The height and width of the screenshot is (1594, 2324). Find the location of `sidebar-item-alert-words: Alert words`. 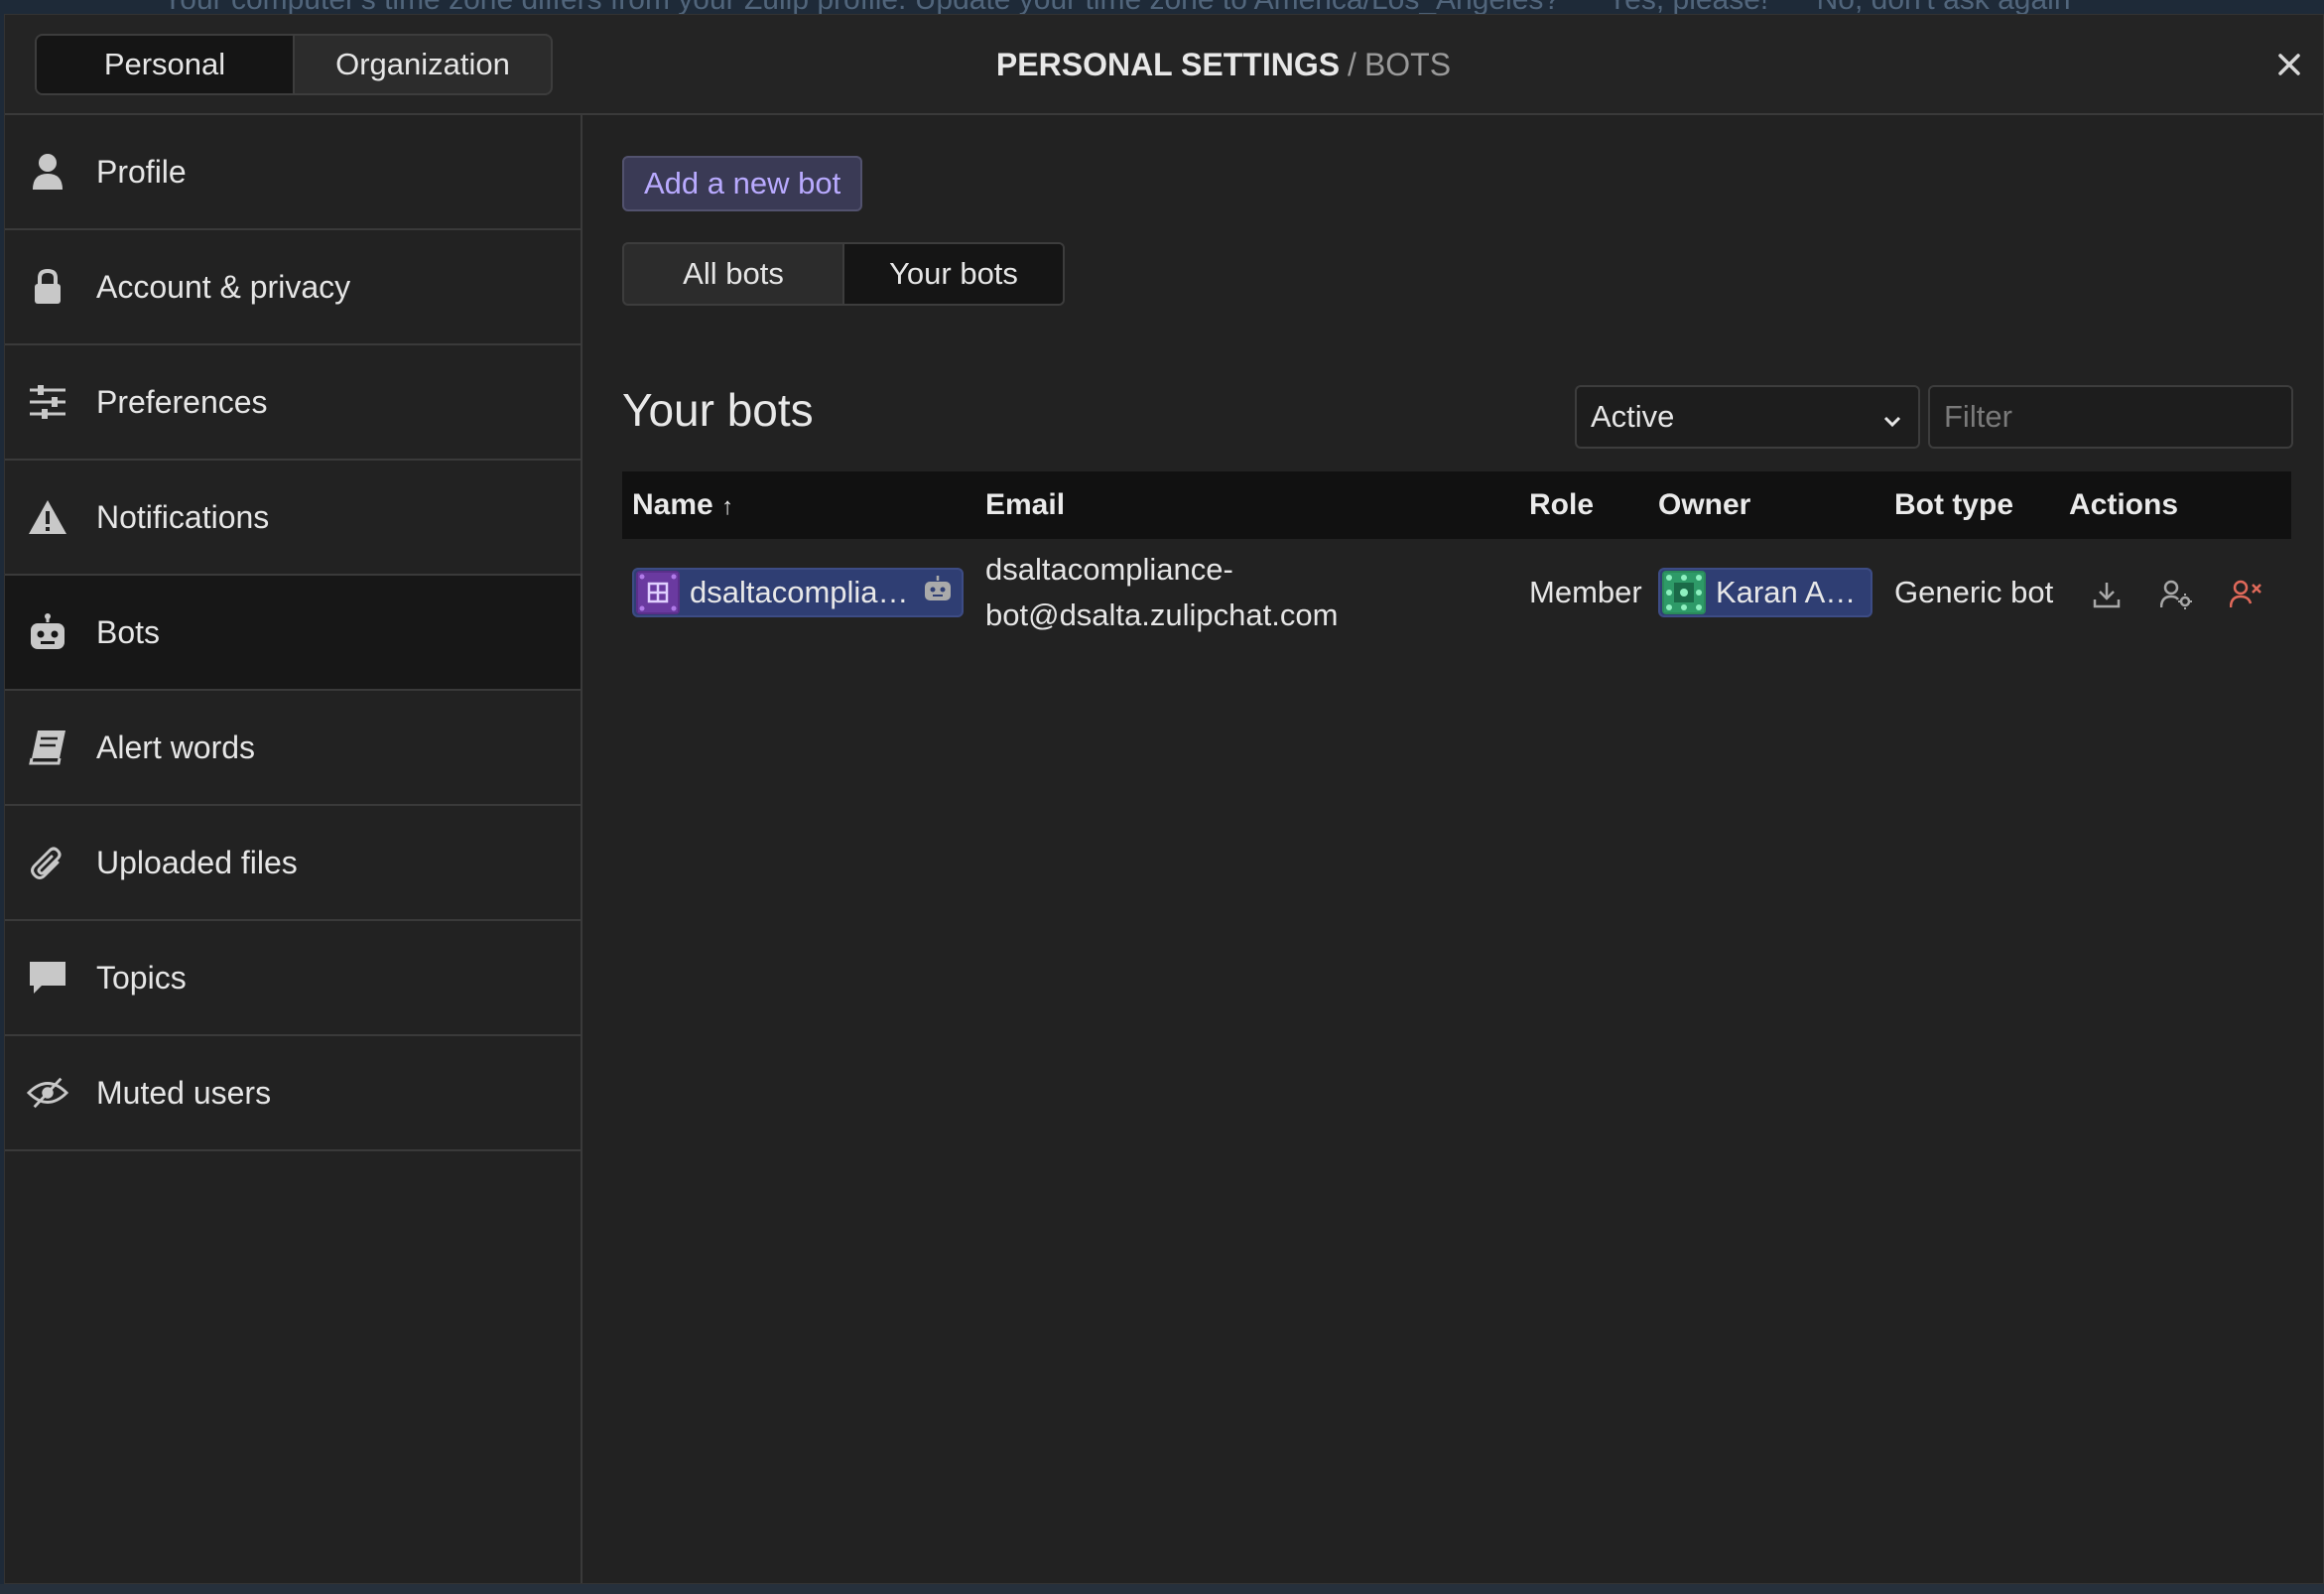

sidebar-item-alert-words: Alert words is located at coordinates (293, 748).